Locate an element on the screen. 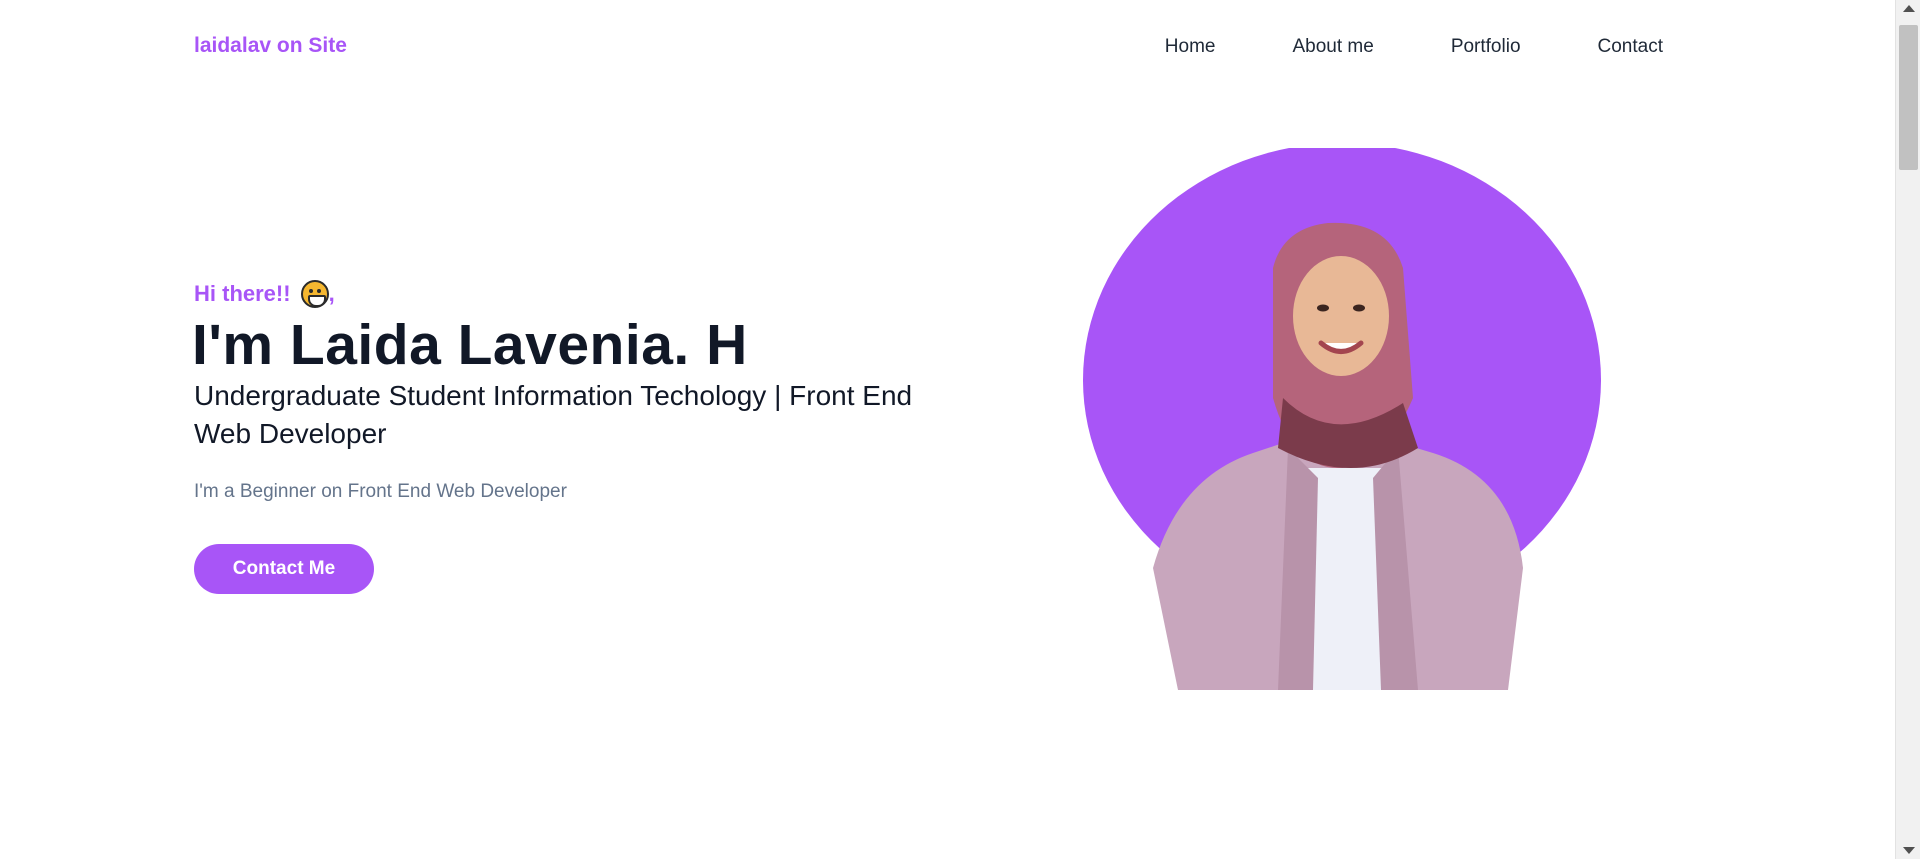  scroll-down-arrow-icon is located at coordinates (1909, 850).